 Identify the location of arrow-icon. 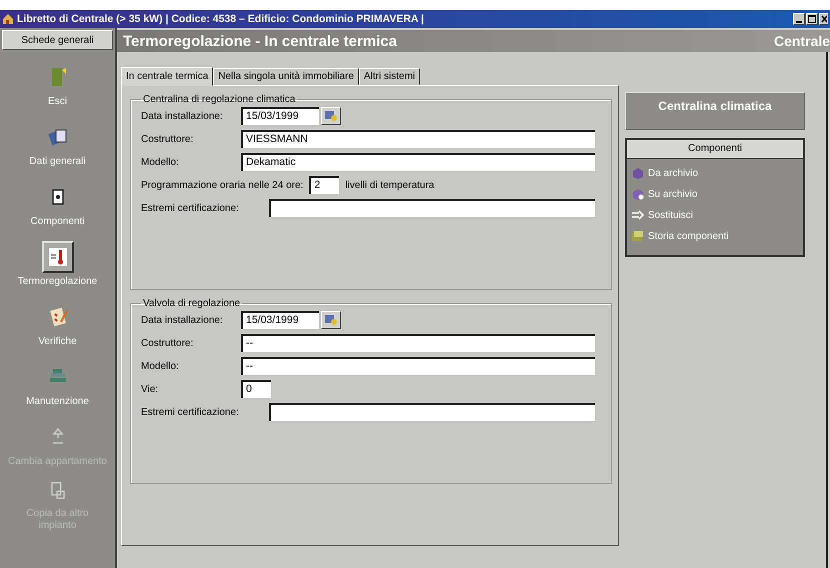
(637, 215).